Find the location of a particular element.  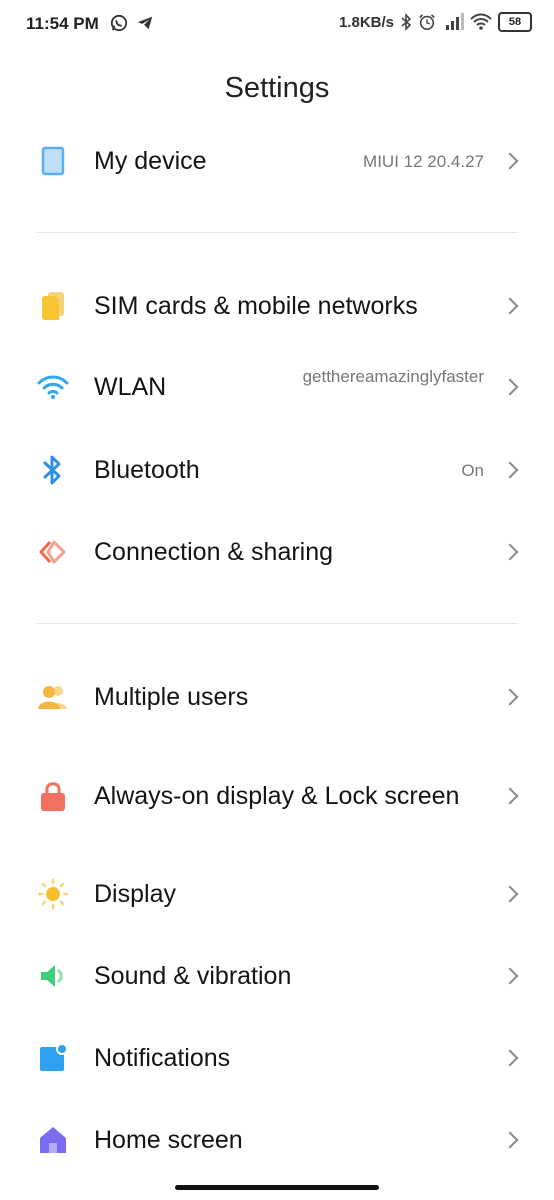

settings-item-label: WLAN is located at coordinates (130, 387).